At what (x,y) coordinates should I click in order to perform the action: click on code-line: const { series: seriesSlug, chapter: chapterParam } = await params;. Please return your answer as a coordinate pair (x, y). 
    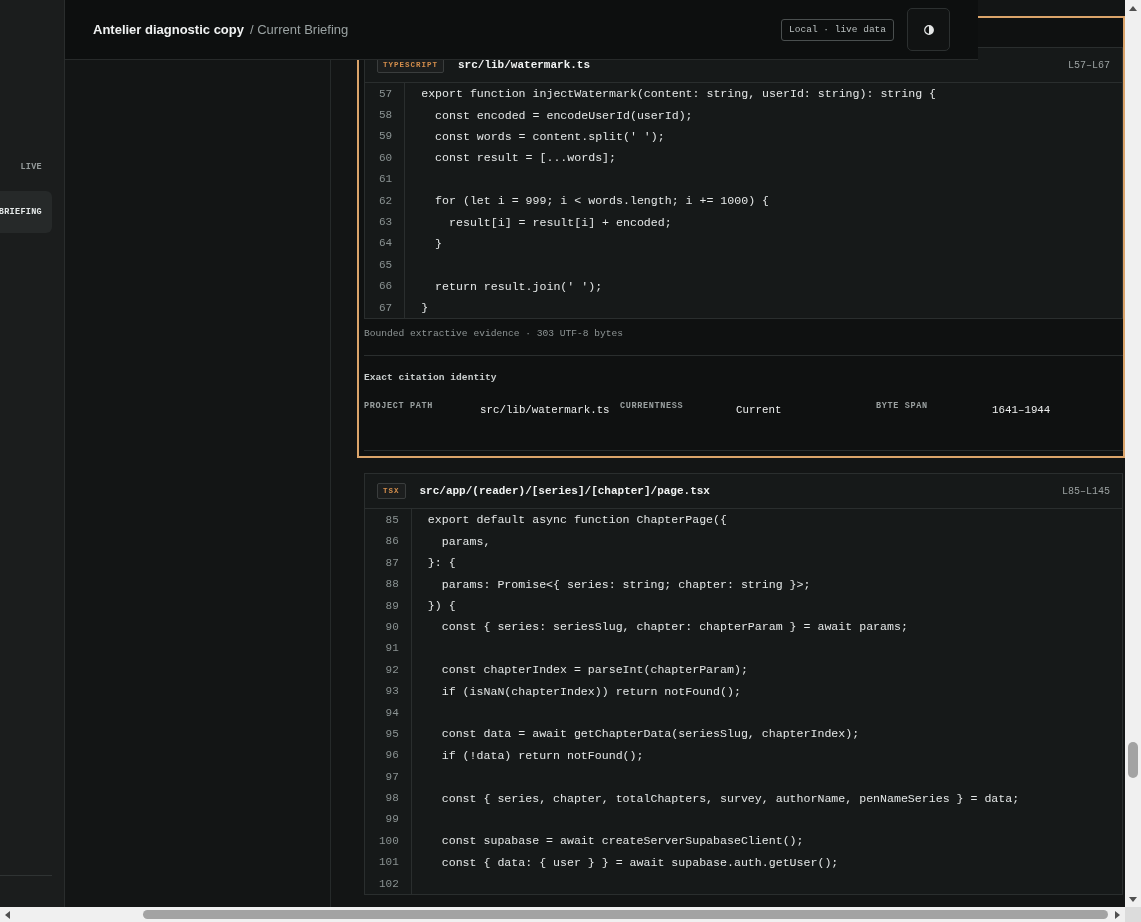
    Looking at the image, I should click on (674, 627).